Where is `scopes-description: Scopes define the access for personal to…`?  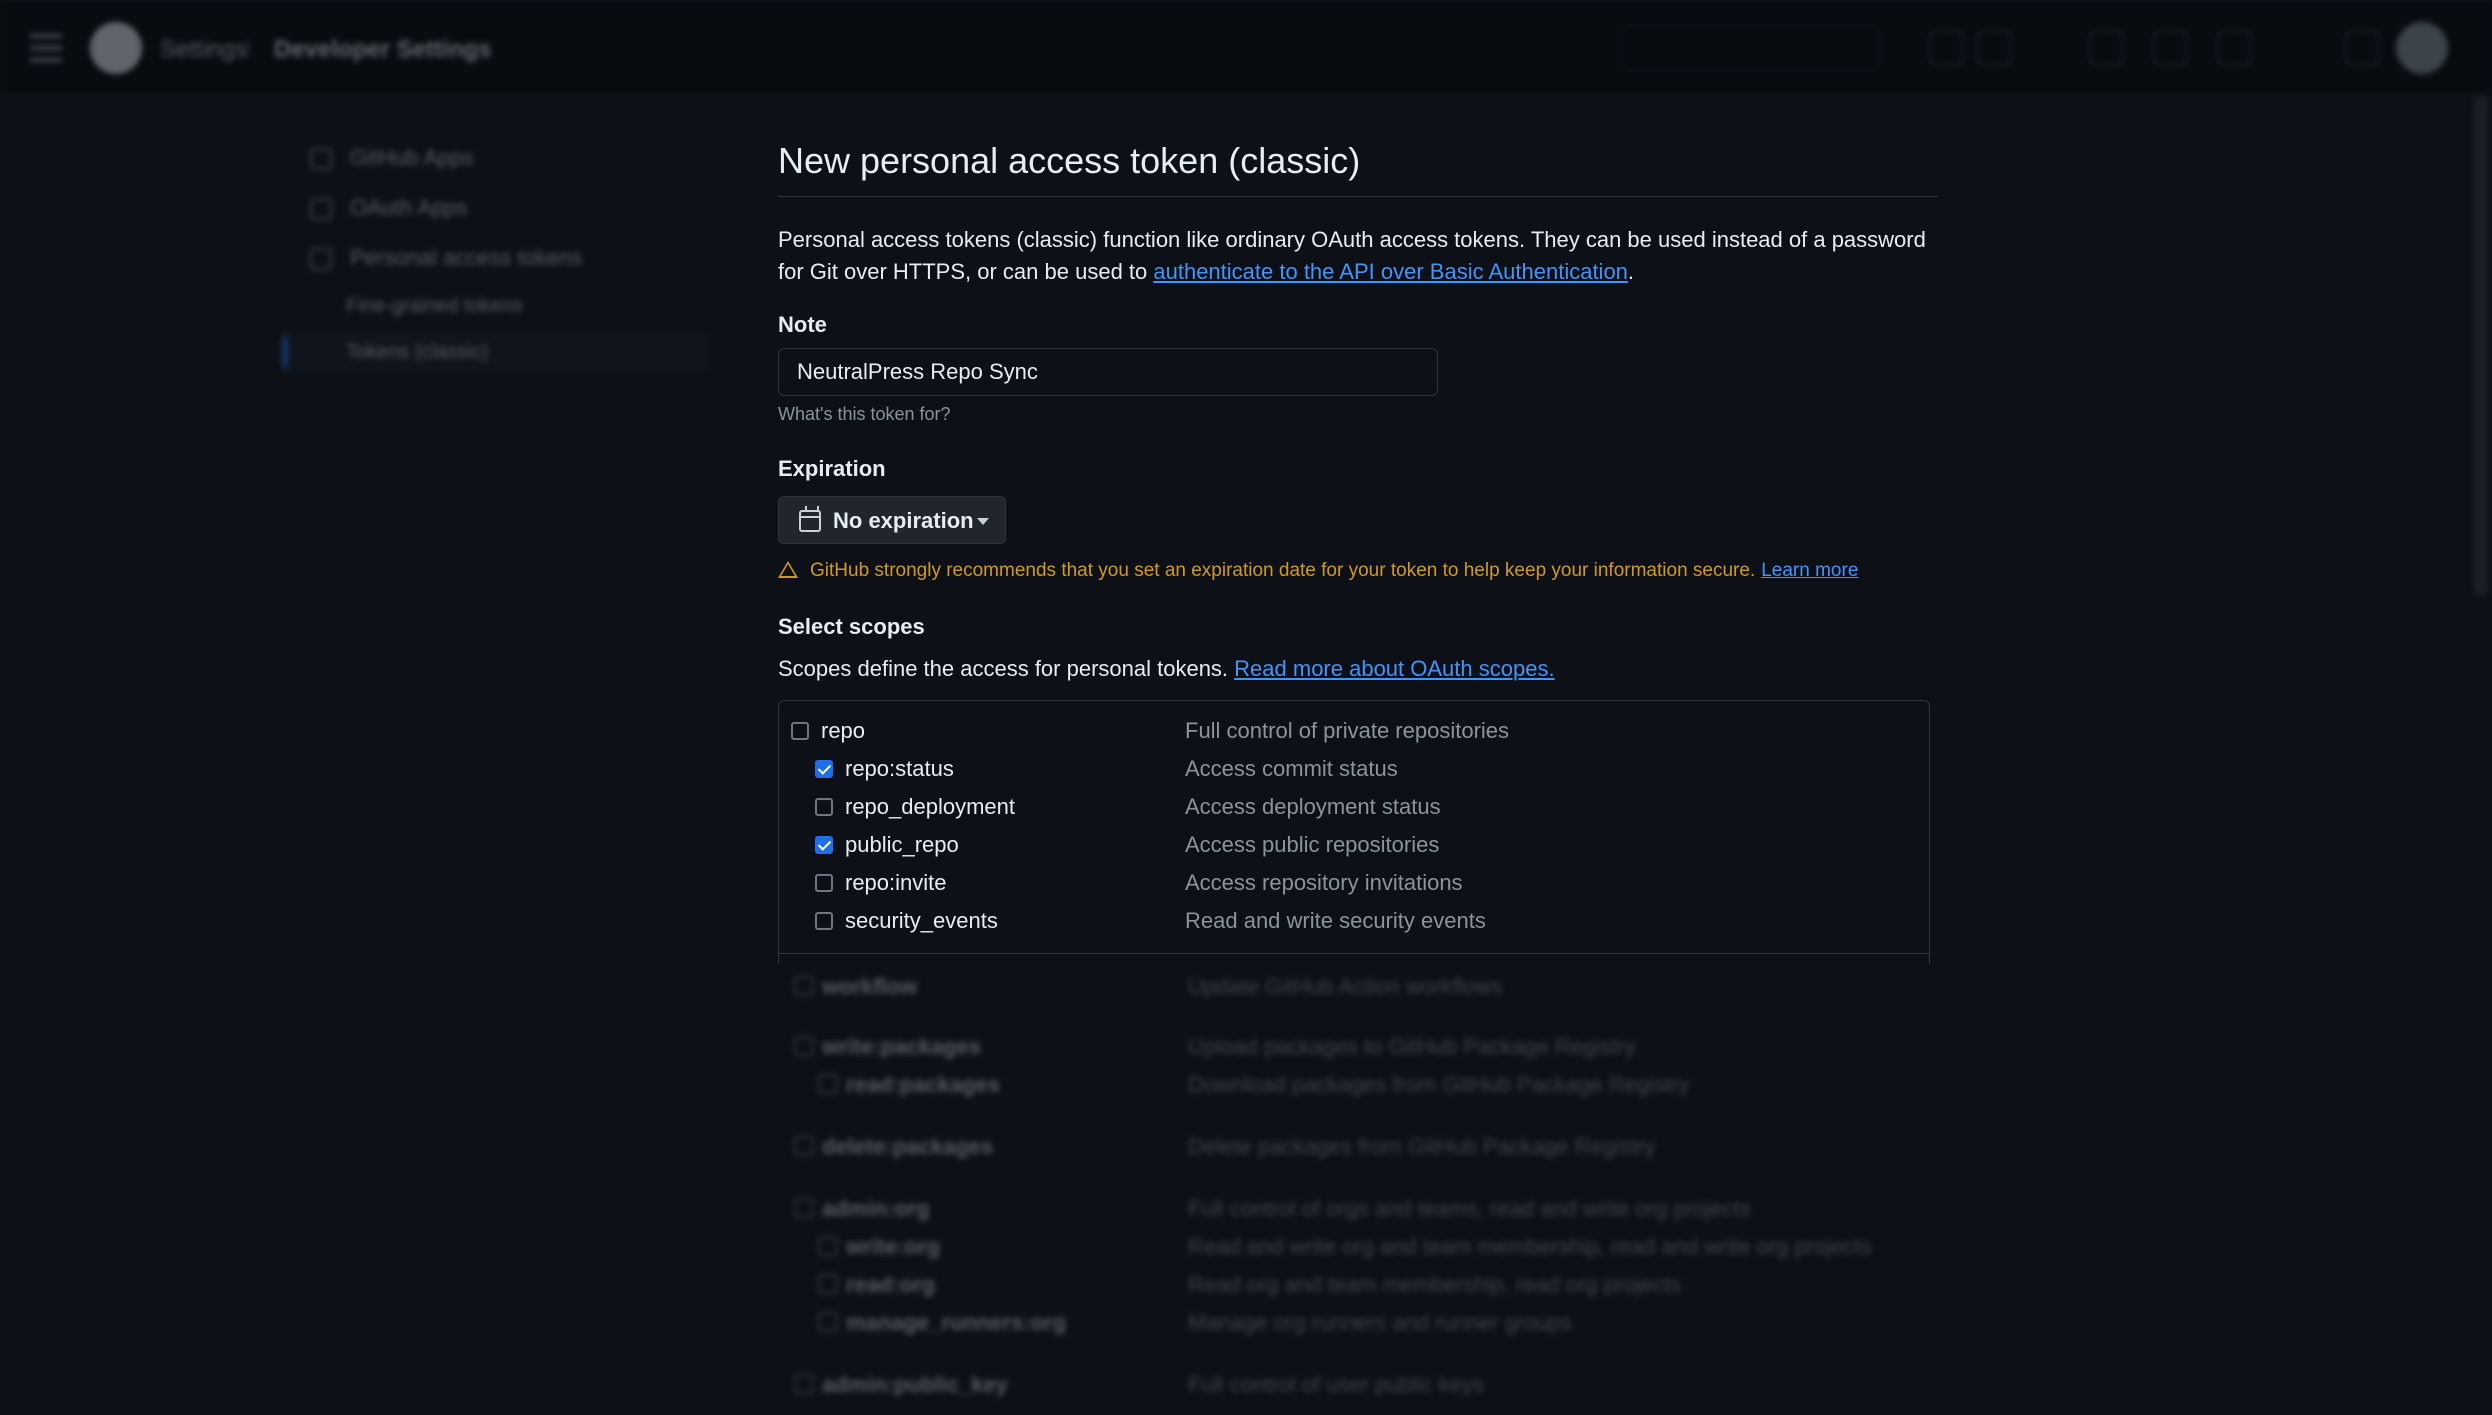 scopes-description: Scopes define the access for personal to… is located at coordinates (1166, 668).